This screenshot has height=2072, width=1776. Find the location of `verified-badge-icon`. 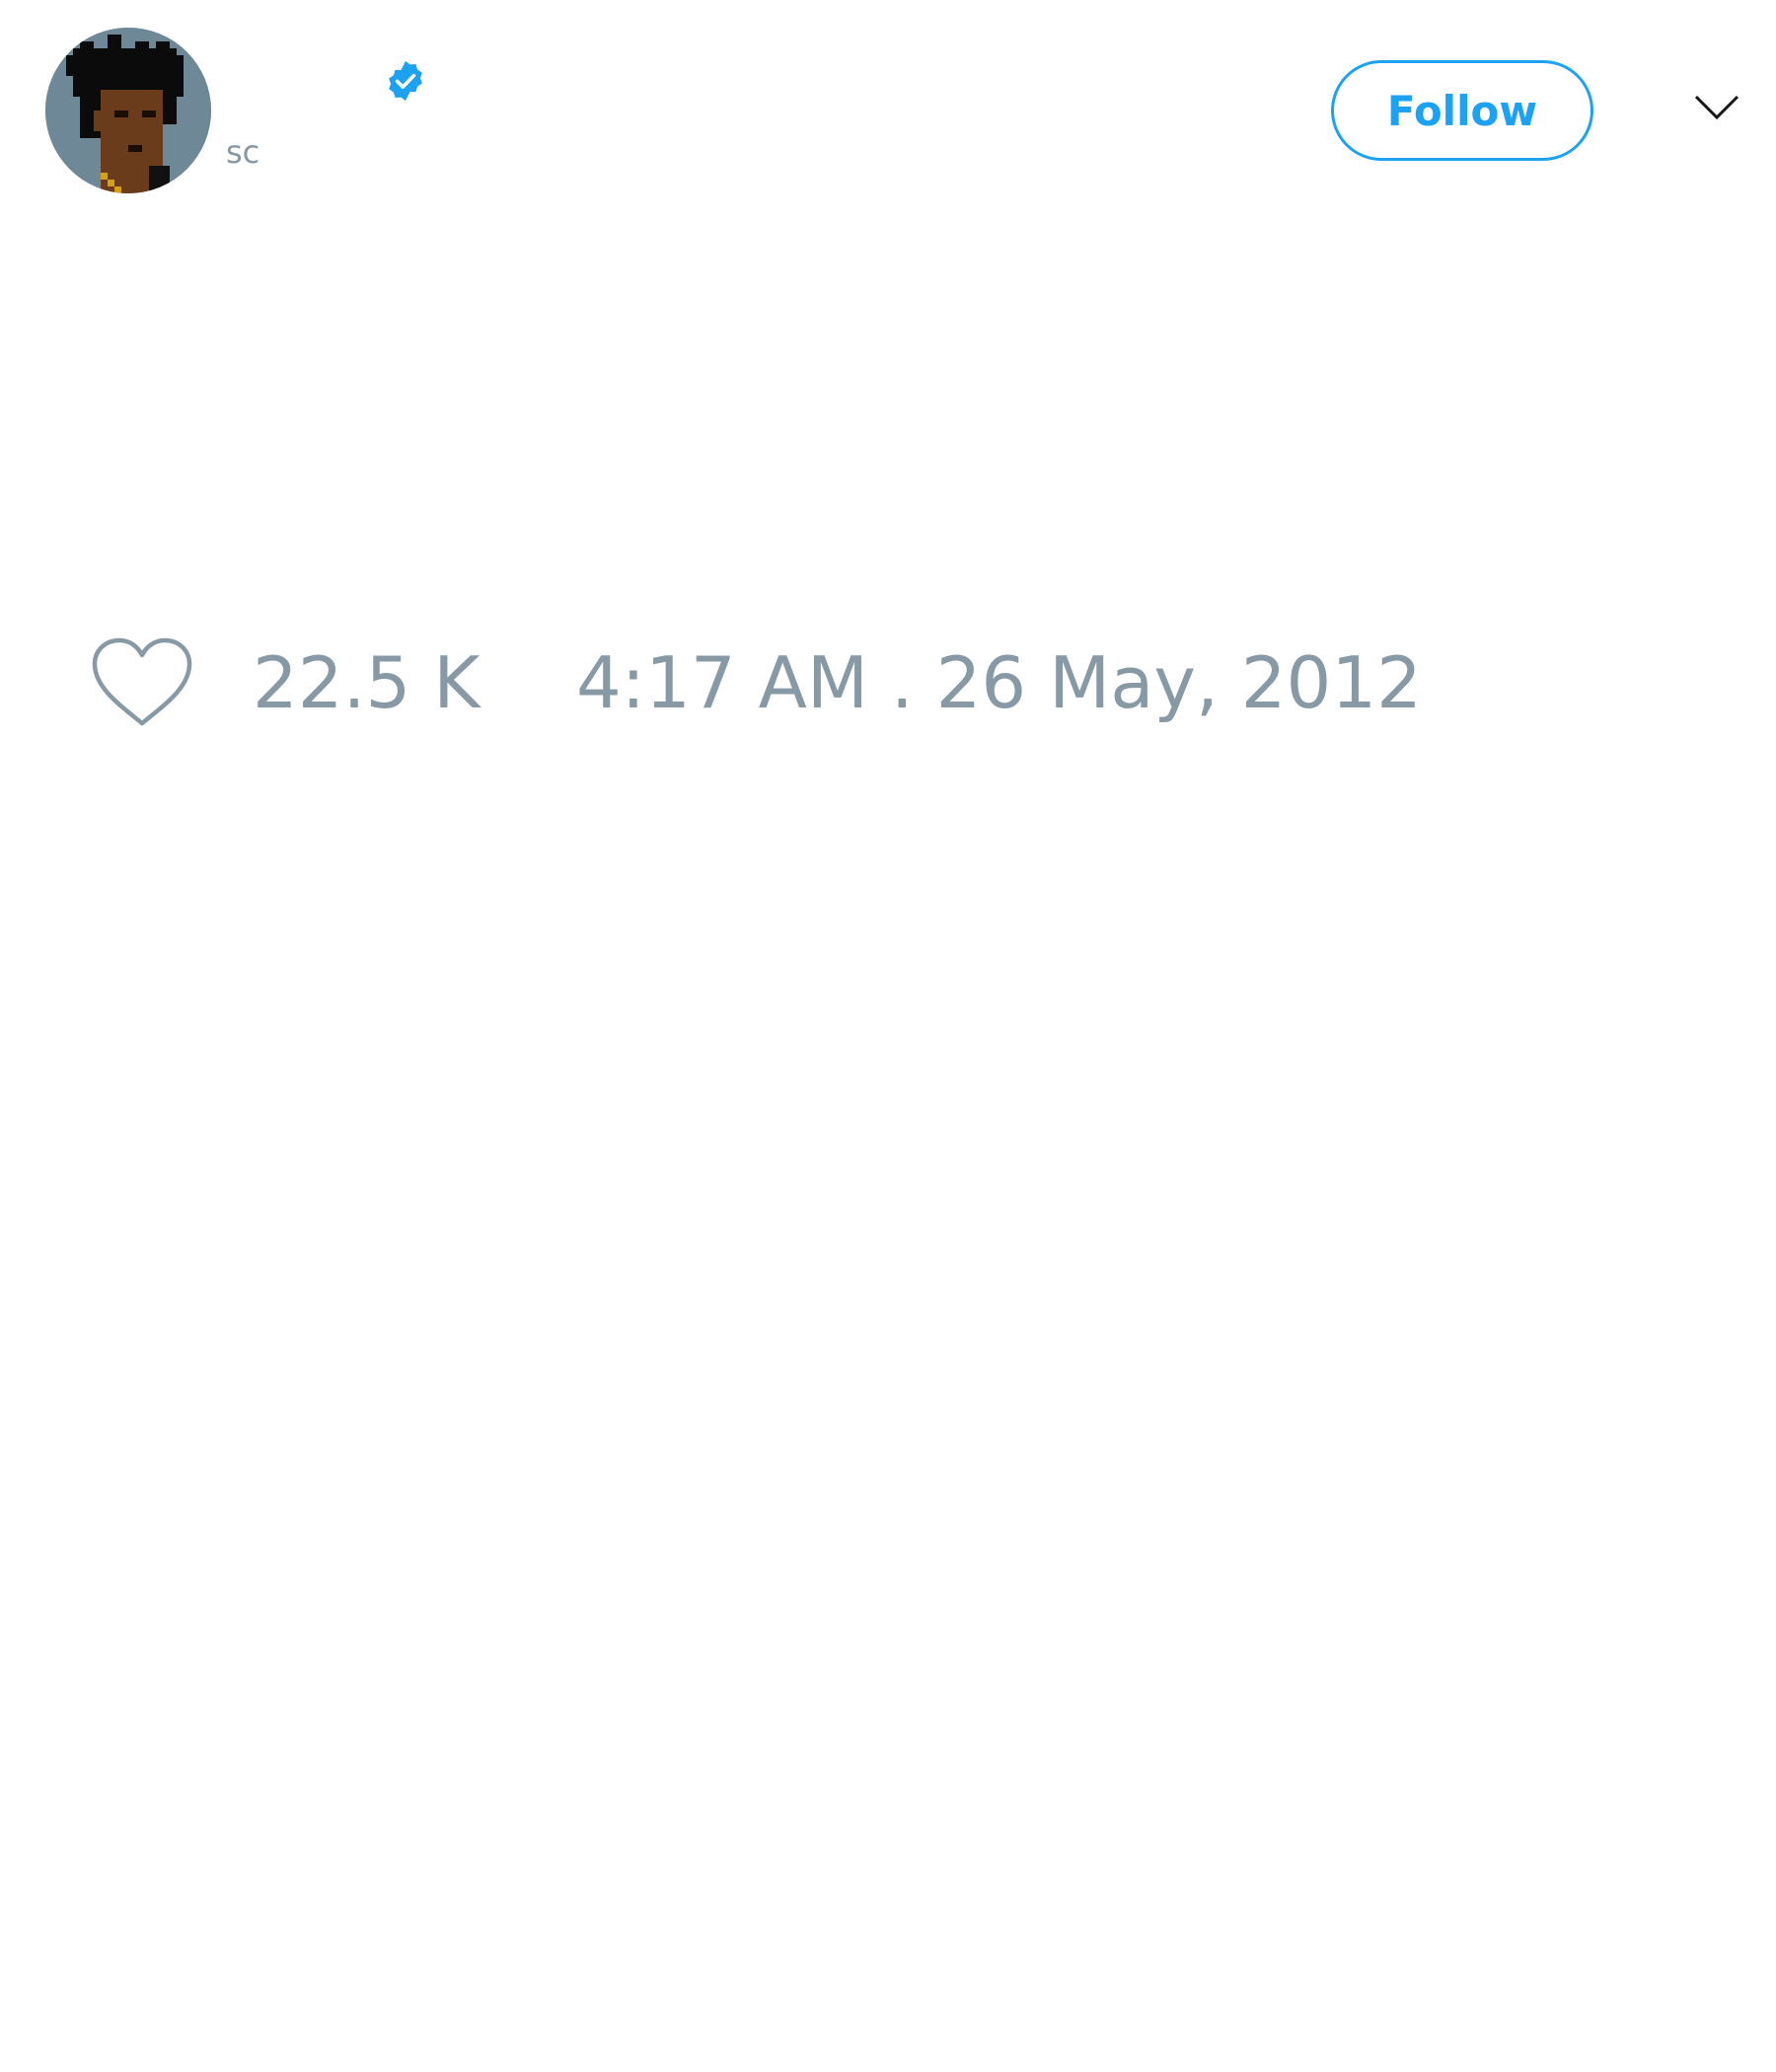

verified-badge-icon is located at coordinates (405, 81).